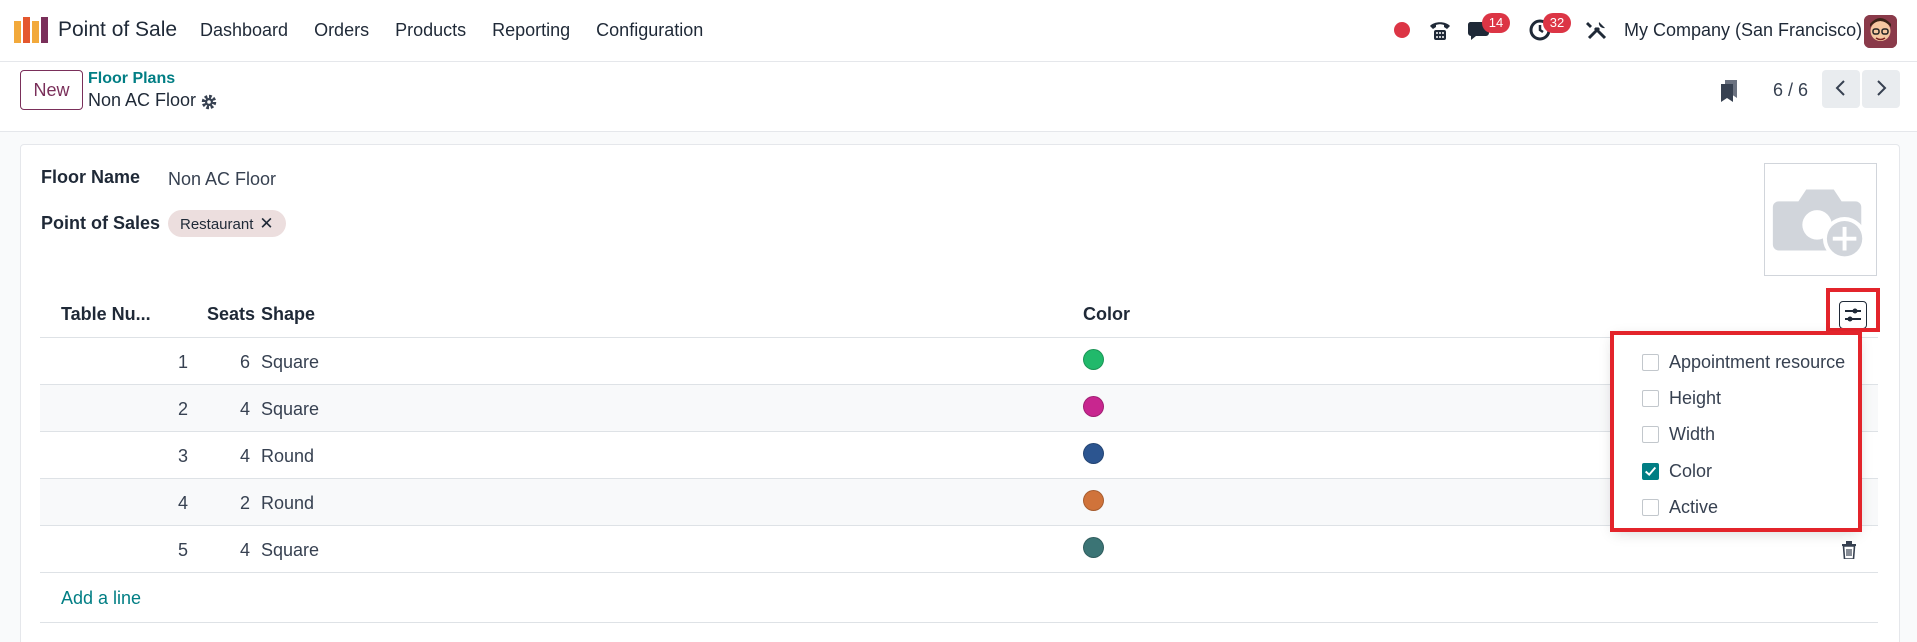  Describe the element at coordinates (222, 179) in the screenshot. I see `floor-name-field: Non AC Floor` at that location.